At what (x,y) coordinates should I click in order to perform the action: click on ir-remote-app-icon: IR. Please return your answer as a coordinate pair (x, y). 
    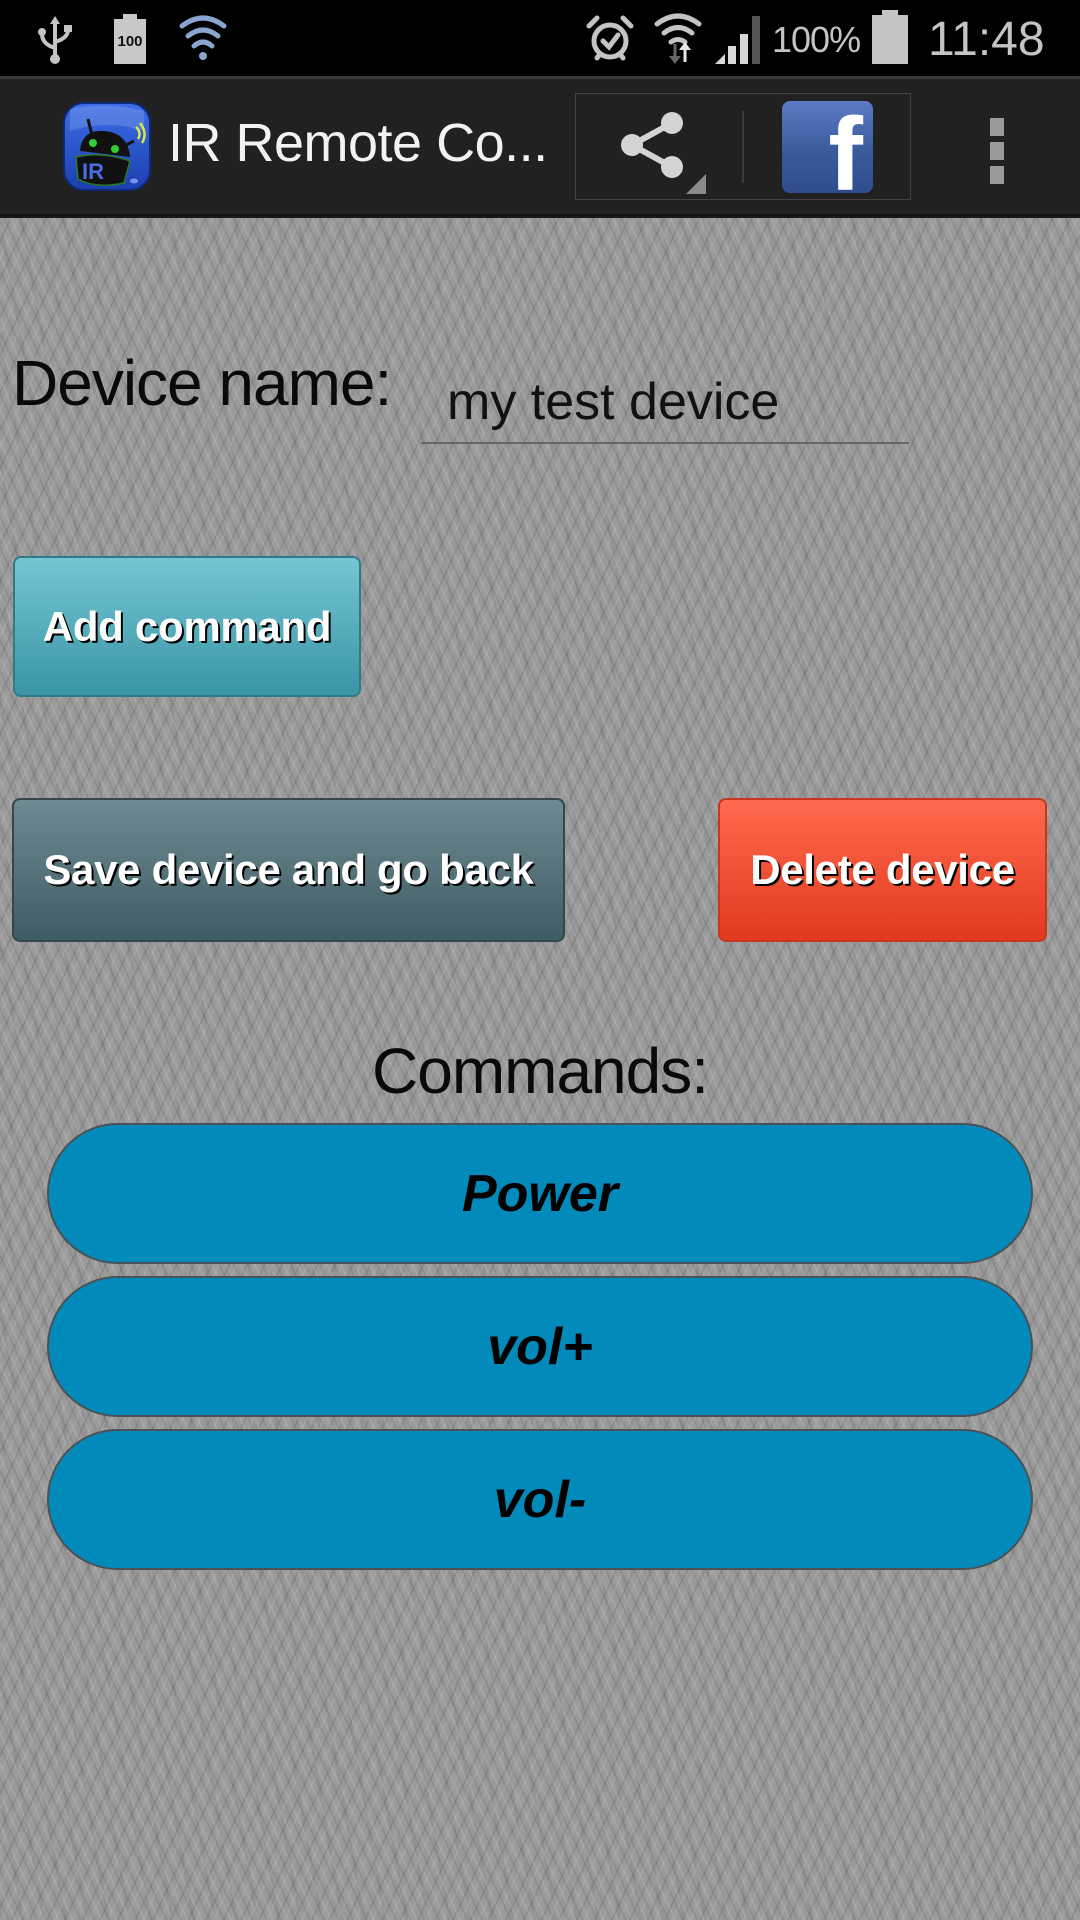
    Looking at the image, I should click on (107, 146).